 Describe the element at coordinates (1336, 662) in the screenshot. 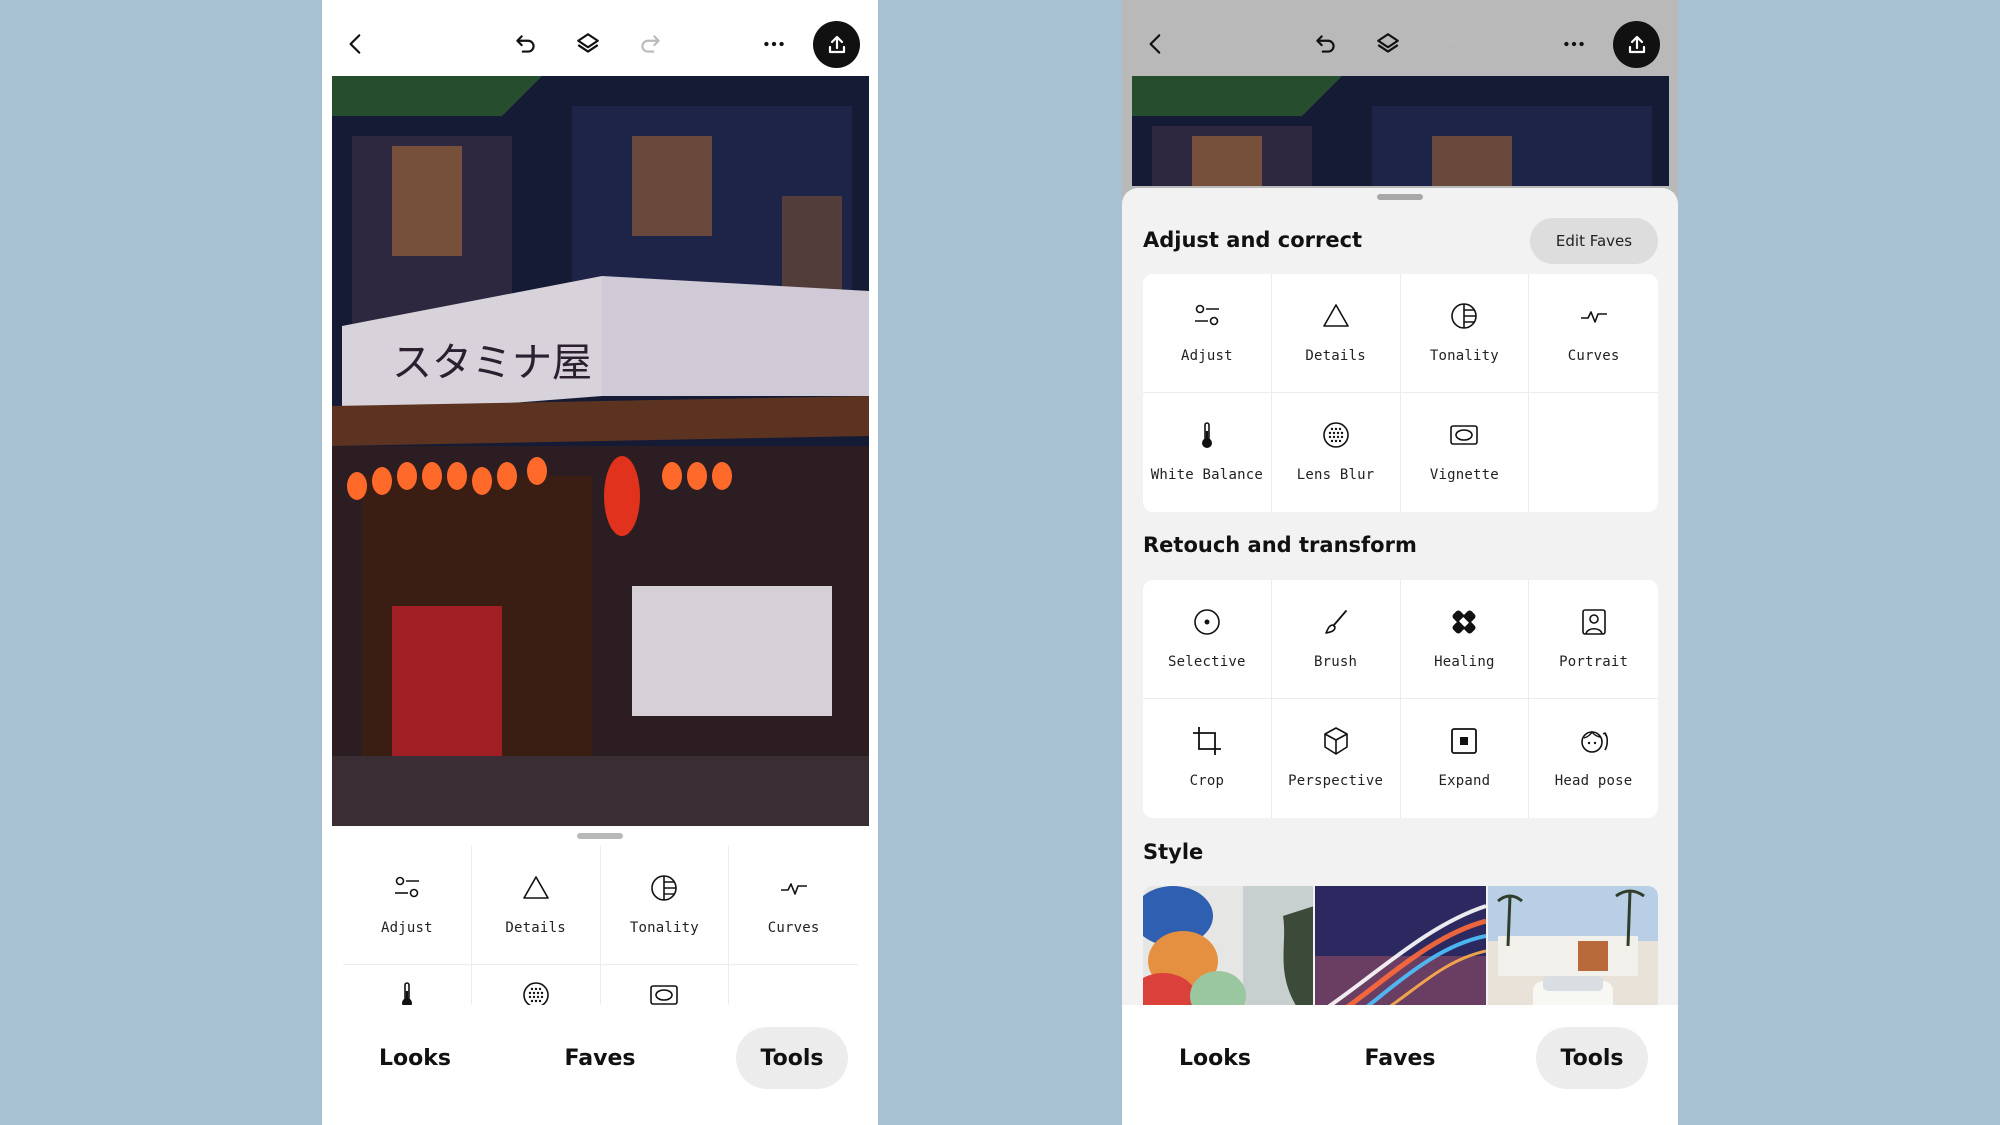

I see `tool-label: Brush` at that location.